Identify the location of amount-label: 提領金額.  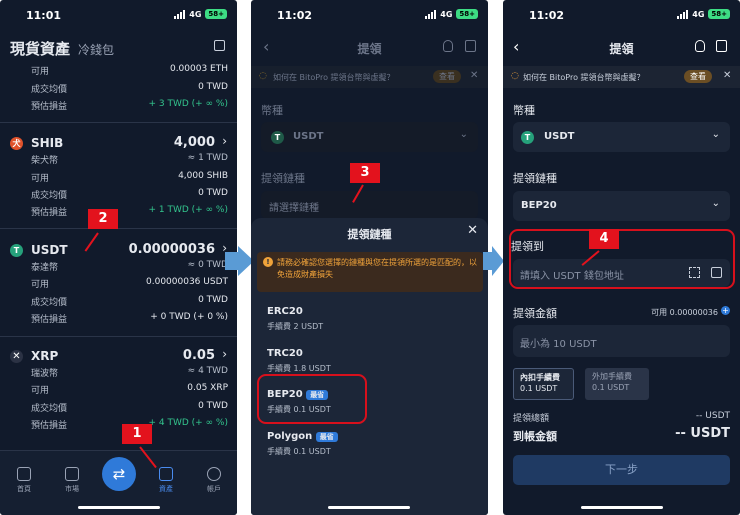
(535, 313).